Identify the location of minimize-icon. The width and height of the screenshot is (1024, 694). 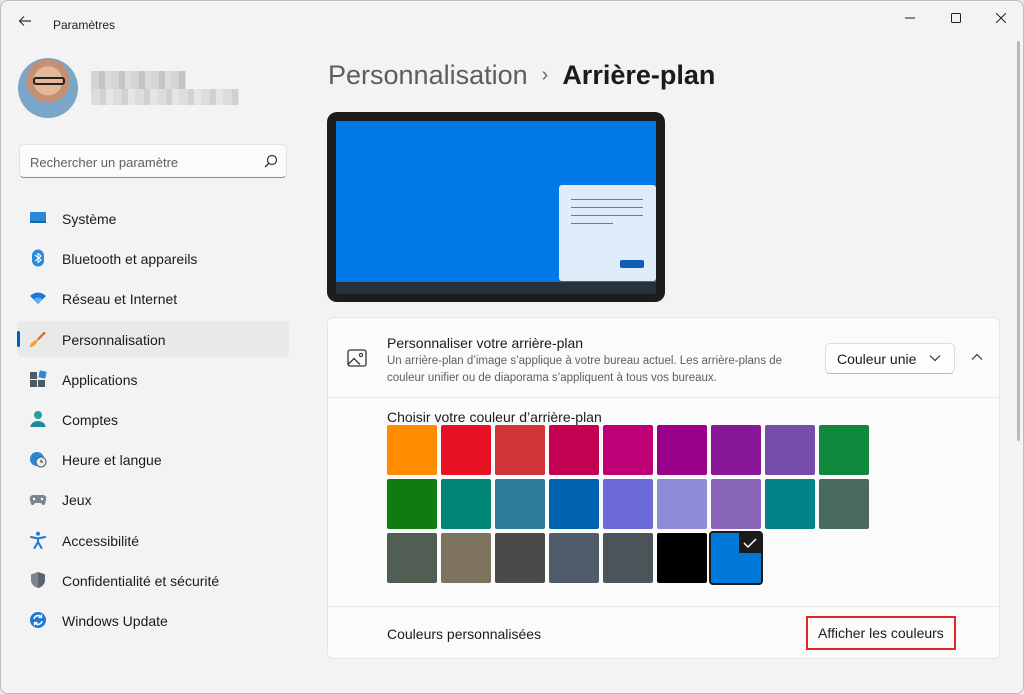
(910, 18).